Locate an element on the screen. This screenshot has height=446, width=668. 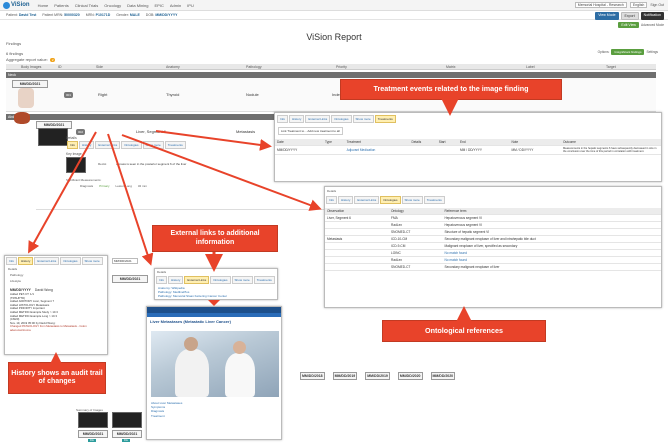
export-button: Export is located at coordinates (629, 16).